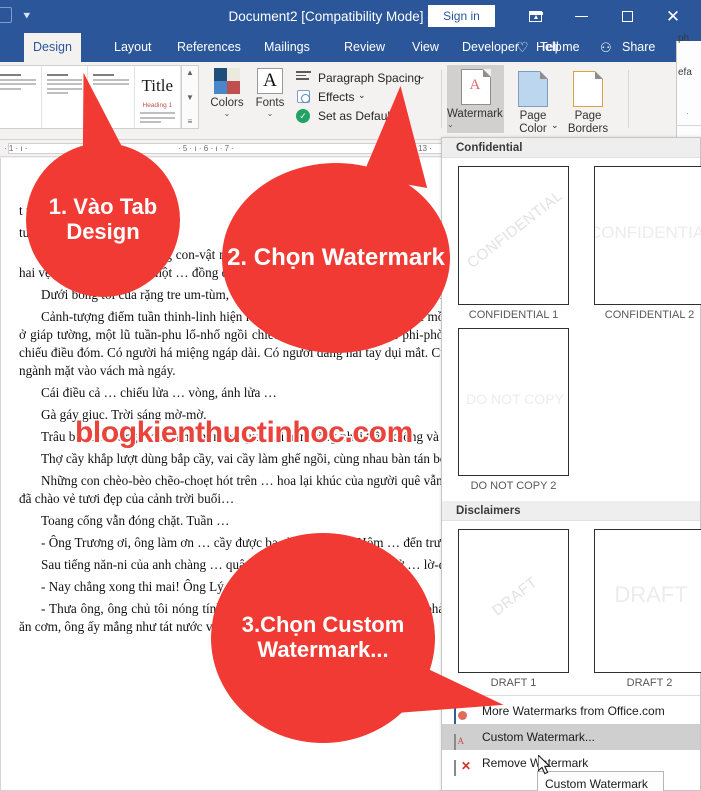  I want to click on background-window-text-ph: ph, so click(684, 38).